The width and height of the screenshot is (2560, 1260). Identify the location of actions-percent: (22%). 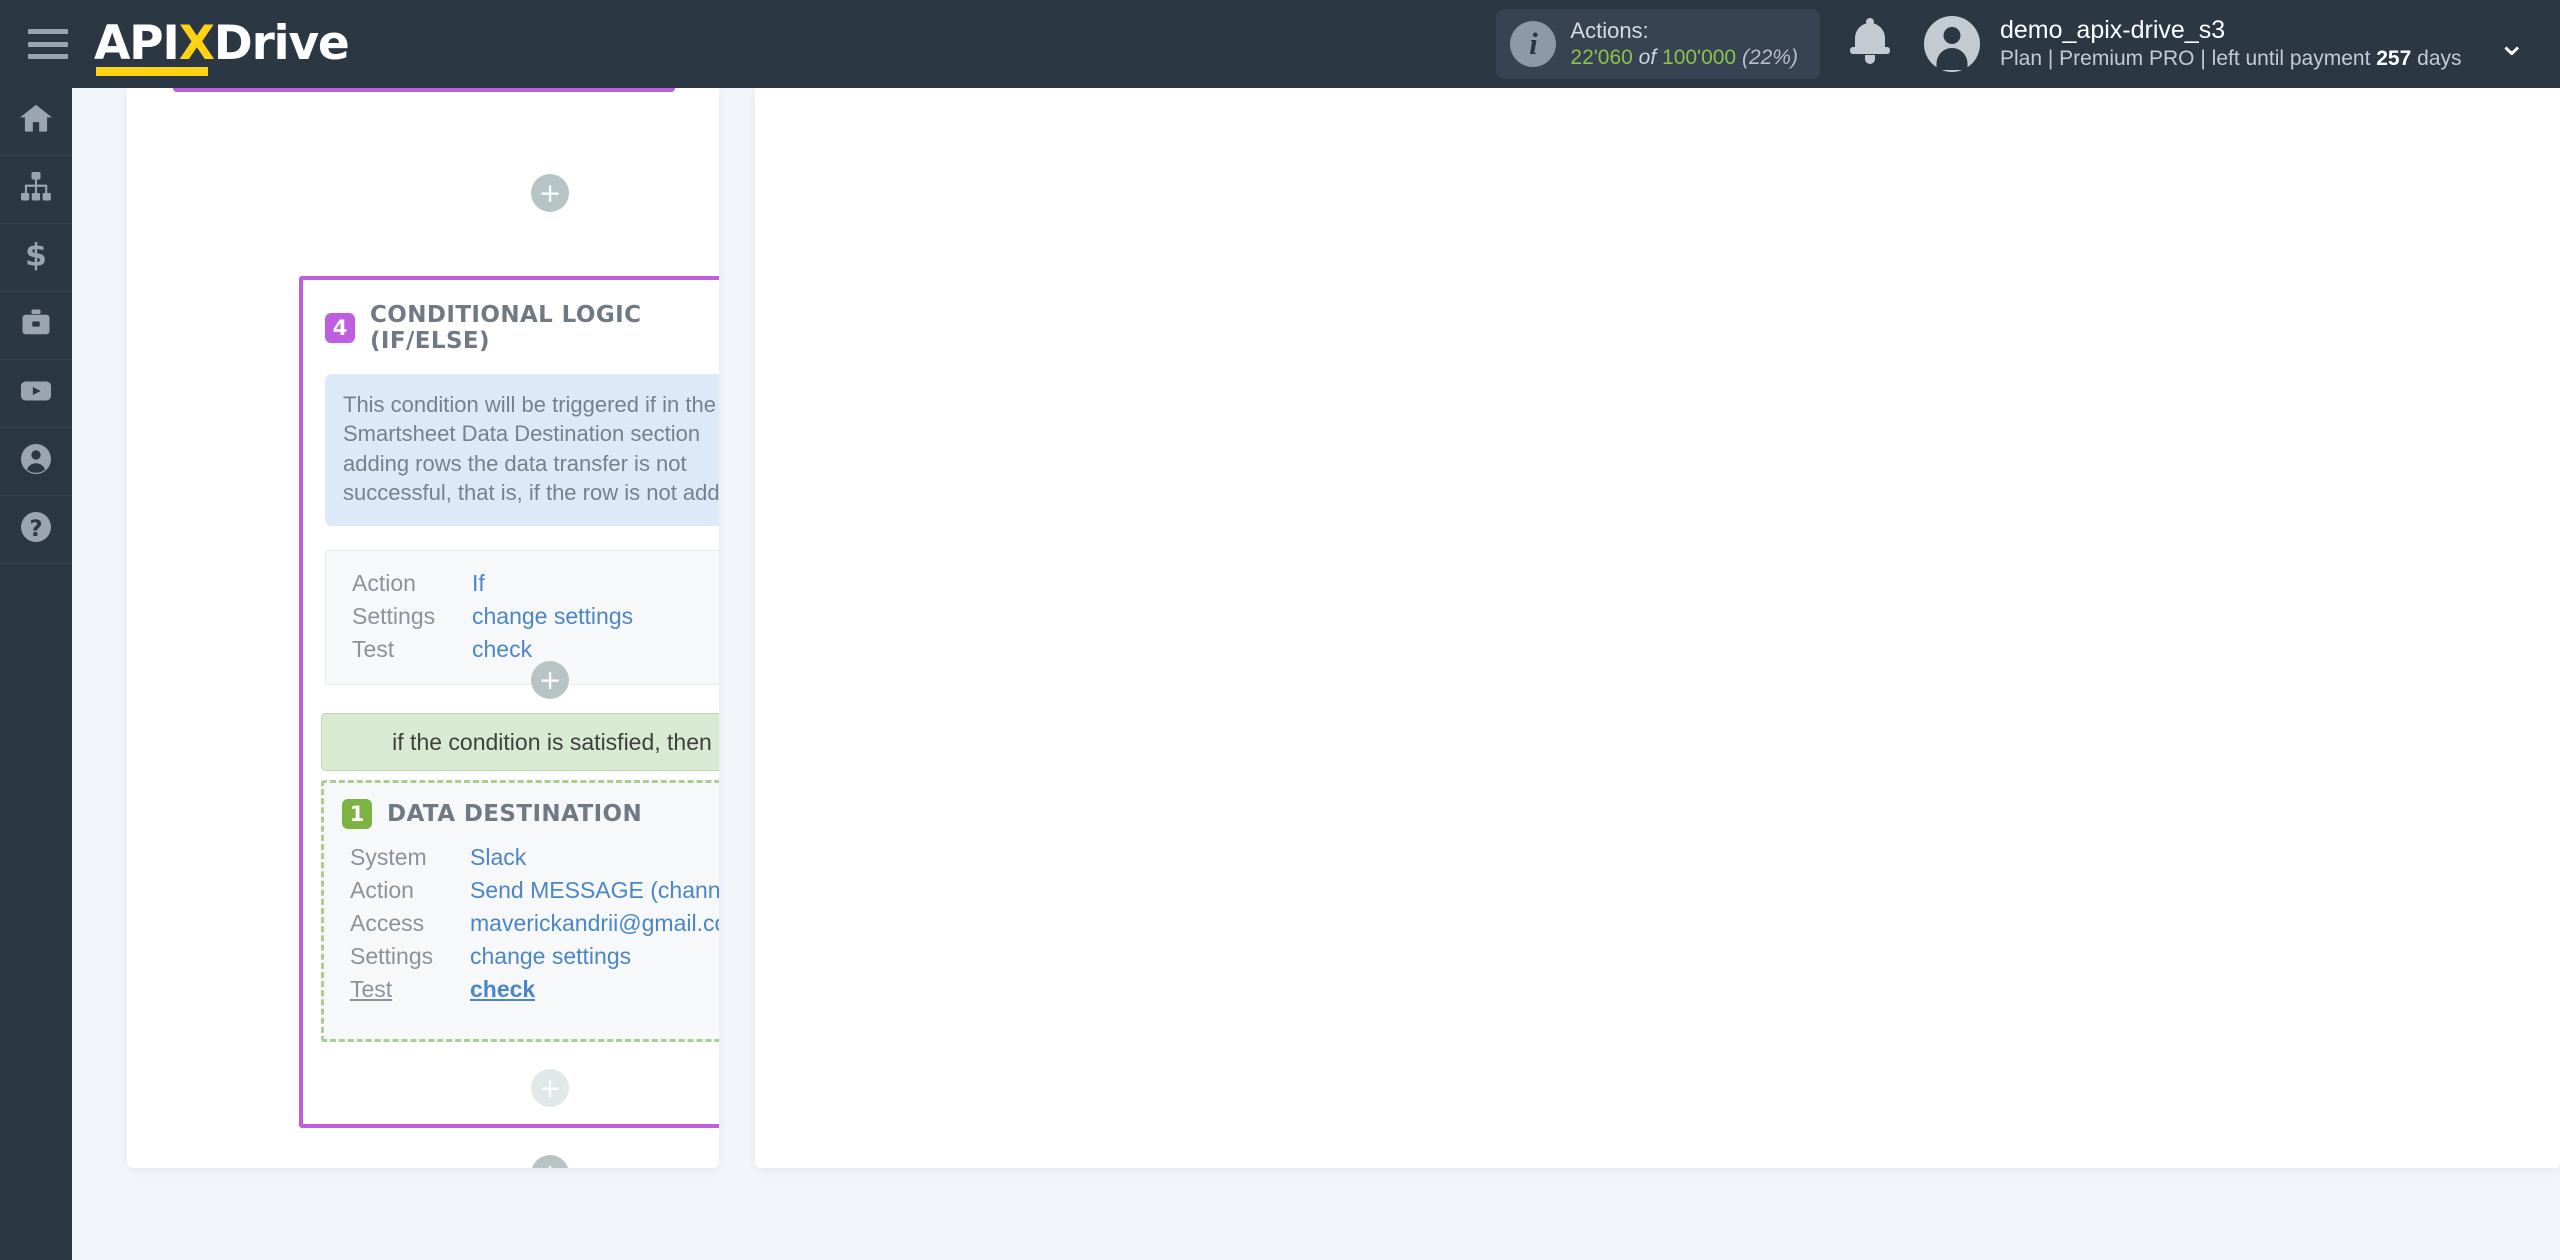
(1769, 57).